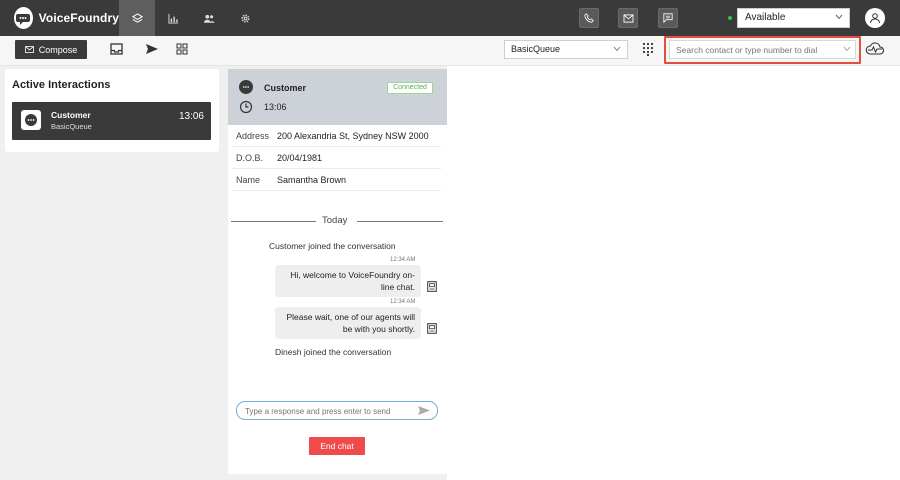 The height and width of the screenshot is (480, 900). I want to click on layers-icon, so click(137, 17).